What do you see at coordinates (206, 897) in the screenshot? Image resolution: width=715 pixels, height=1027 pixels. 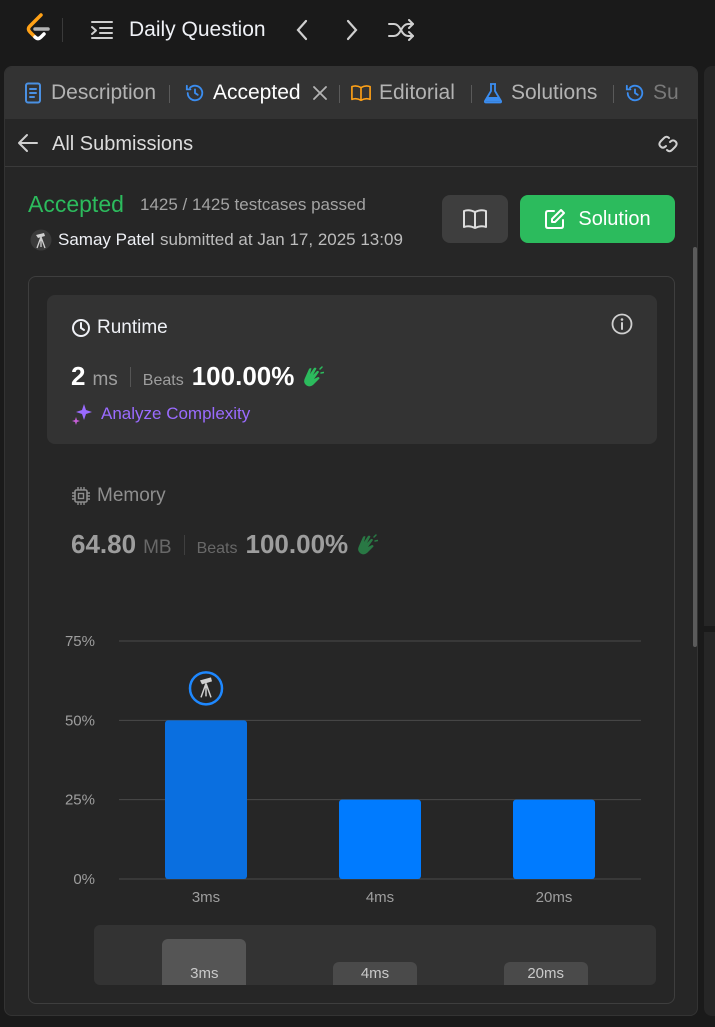 I see `x-tick-label: 3ms` at bounding box center [206, 897].